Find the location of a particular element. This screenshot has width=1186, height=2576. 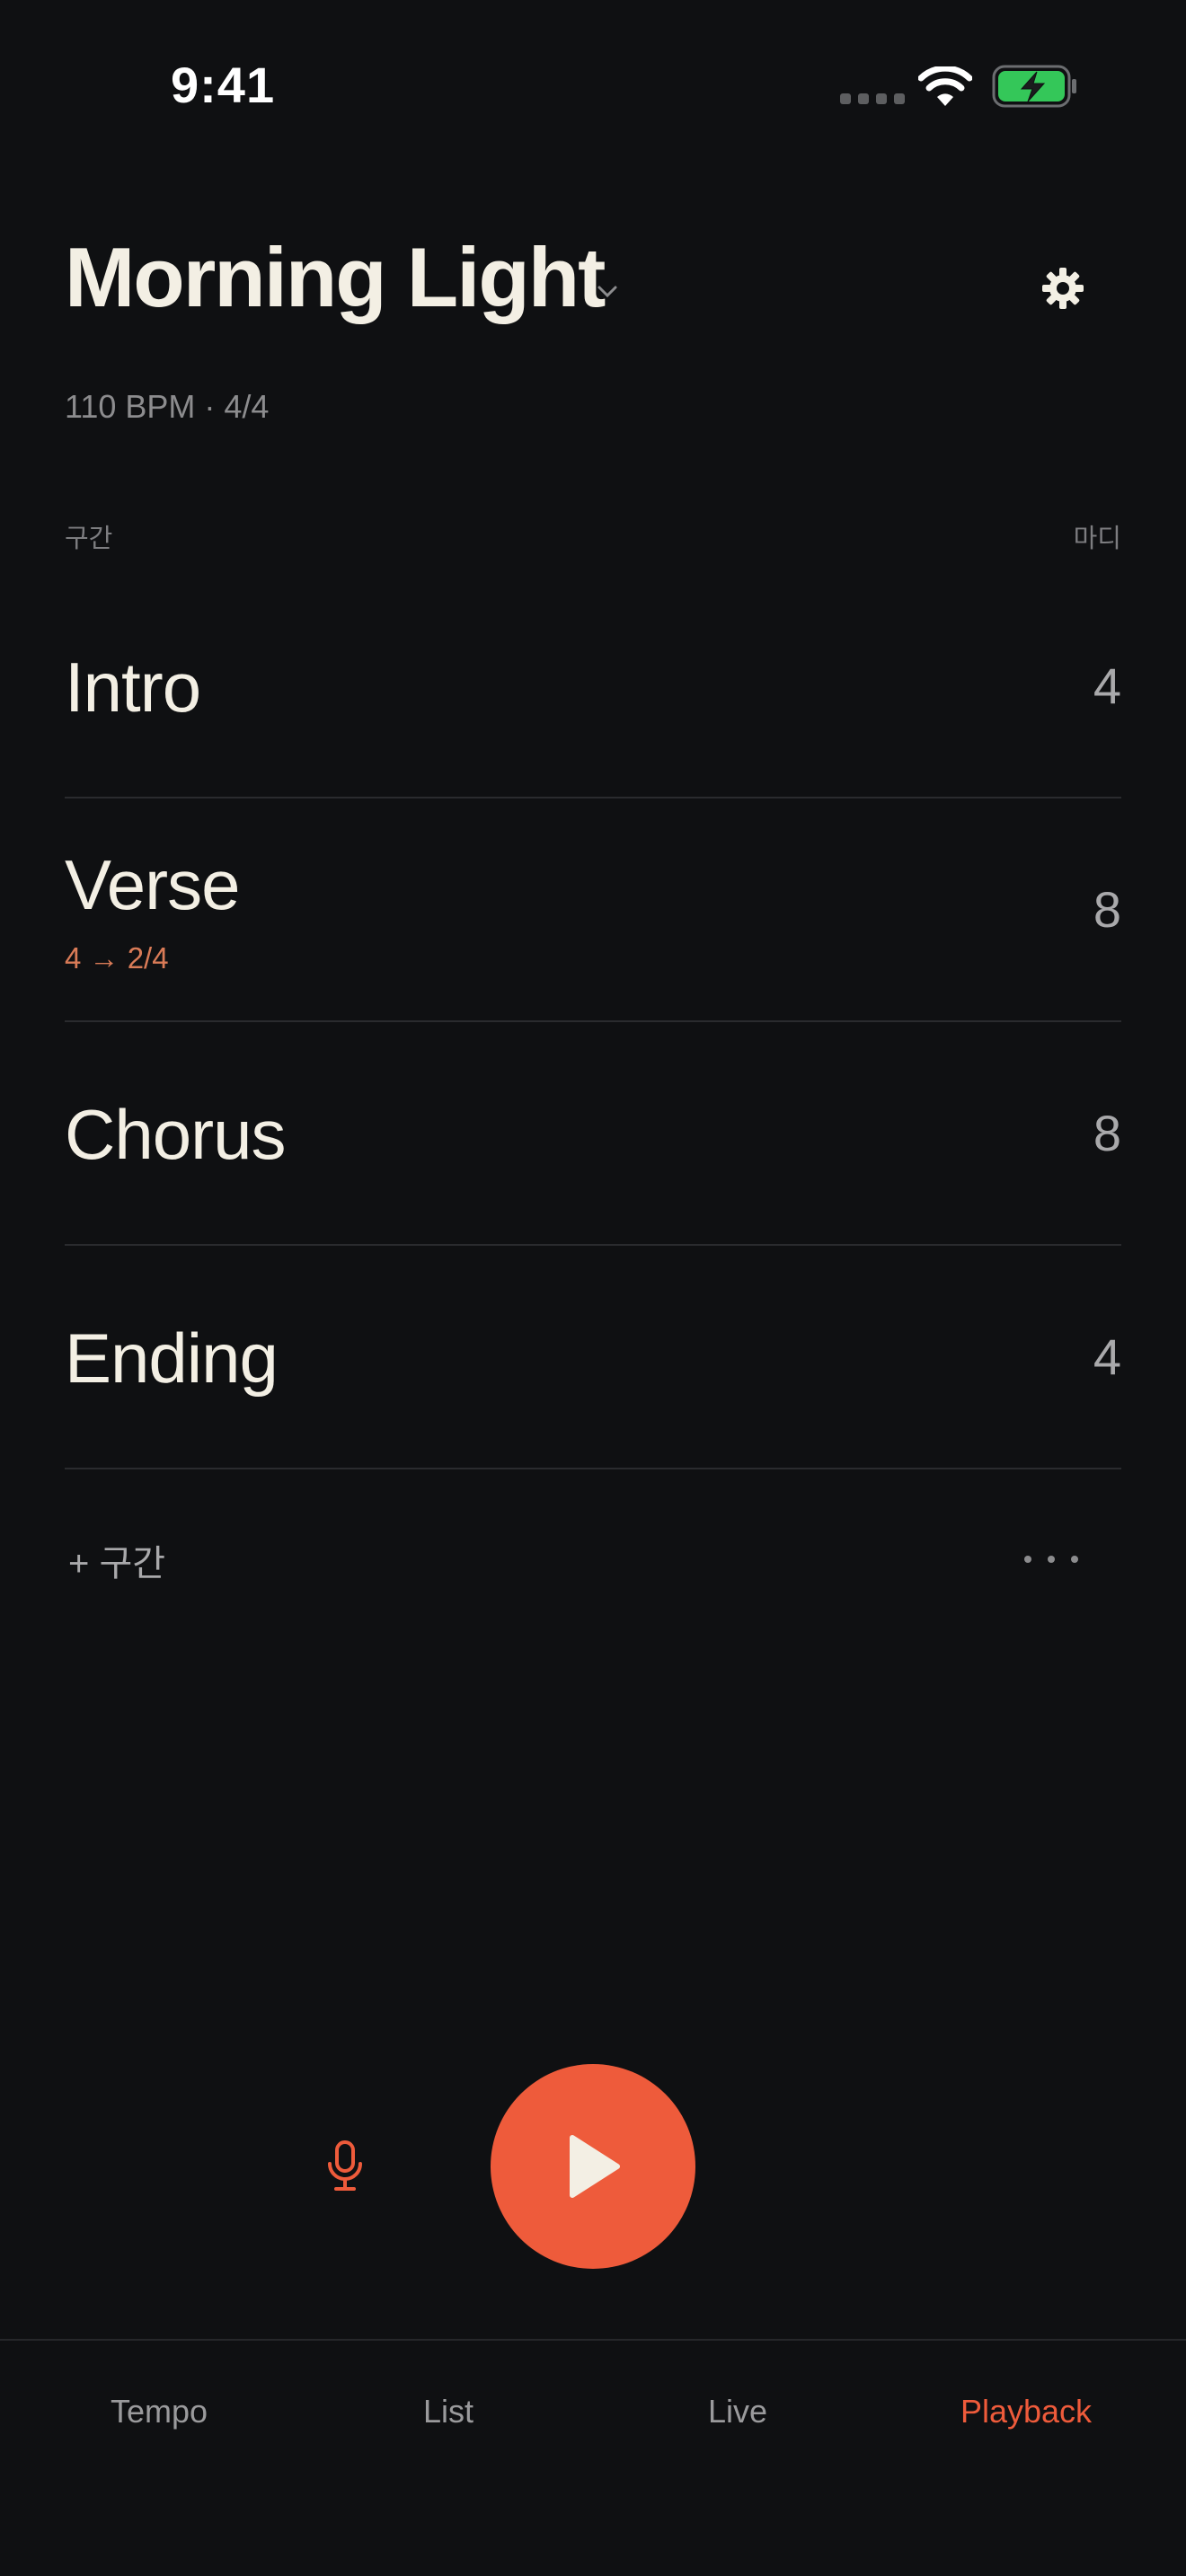

column-header-bars: 마디 is located at coordinates (1097, 539).